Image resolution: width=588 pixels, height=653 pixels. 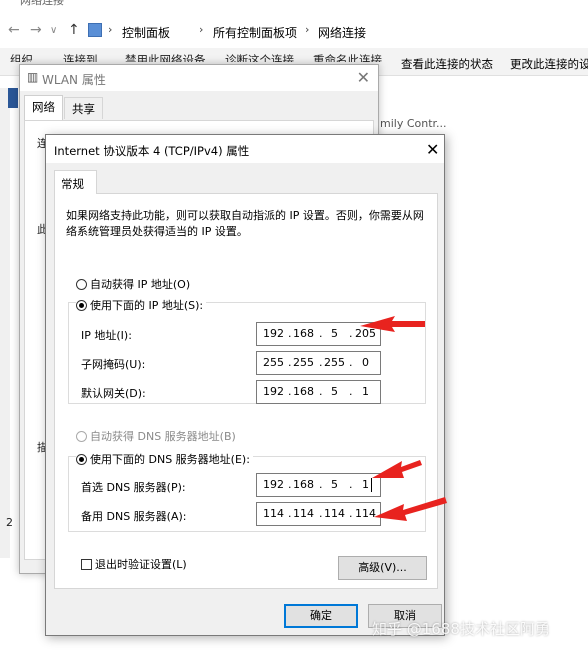 What do you see at coordinates (410, 509) in the screenshot?
I see `arrow-alternate-dns-icon` at bounding box center [410, 509].